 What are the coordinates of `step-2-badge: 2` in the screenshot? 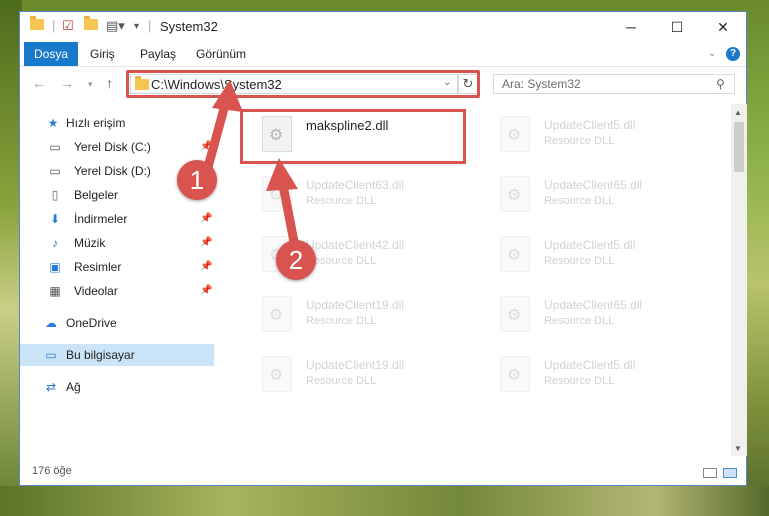 It's located at (296, 260).